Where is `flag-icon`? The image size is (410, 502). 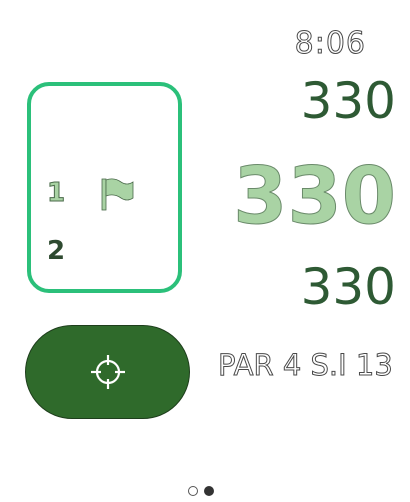
flag-icon is located at coordinates (117, 194).